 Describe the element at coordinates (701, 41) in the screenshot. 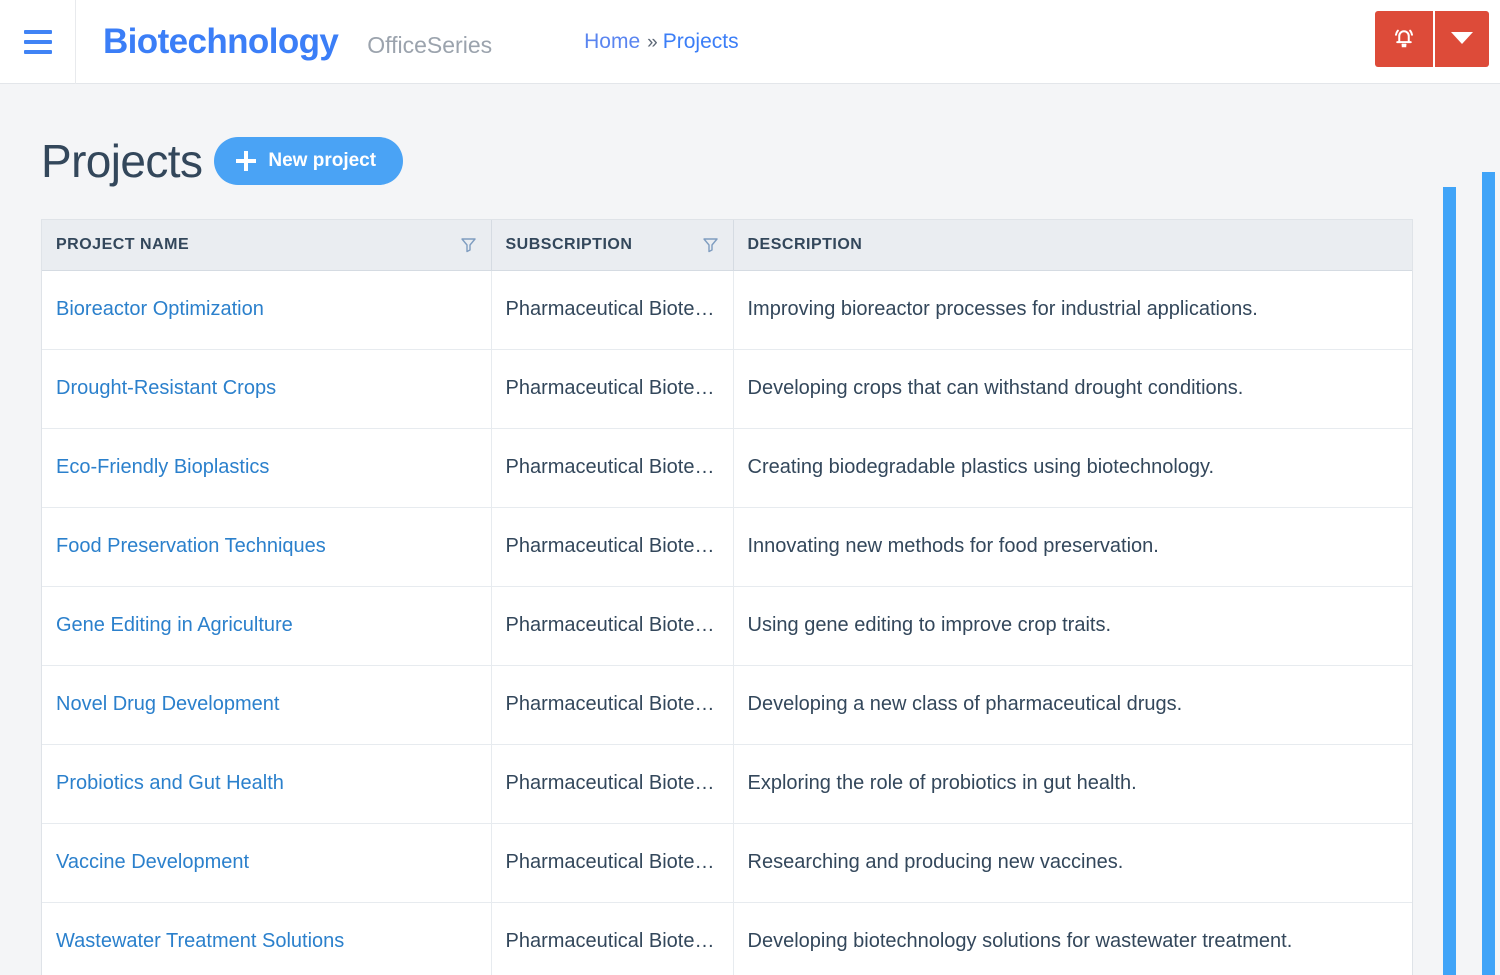

I see `breadcrumb-link-projects: Projects` at that location.